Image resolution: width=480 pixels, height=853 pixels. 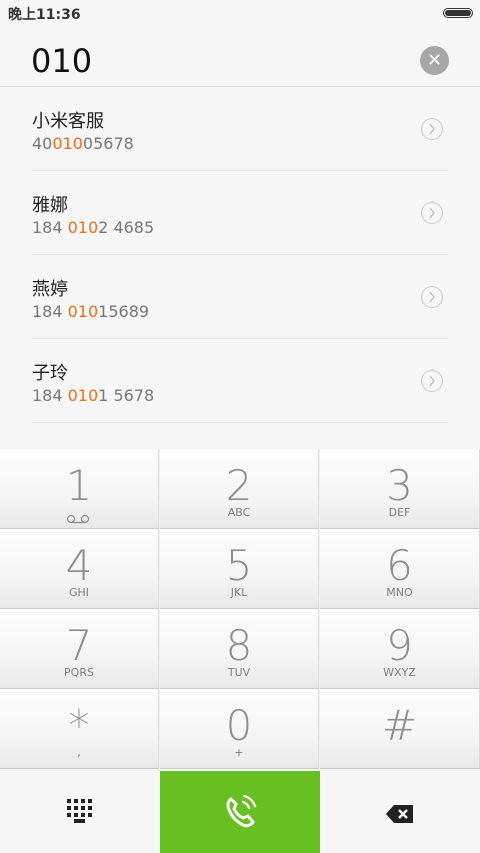 I want to click on phone-call-icon, so click(x=240, y=814).